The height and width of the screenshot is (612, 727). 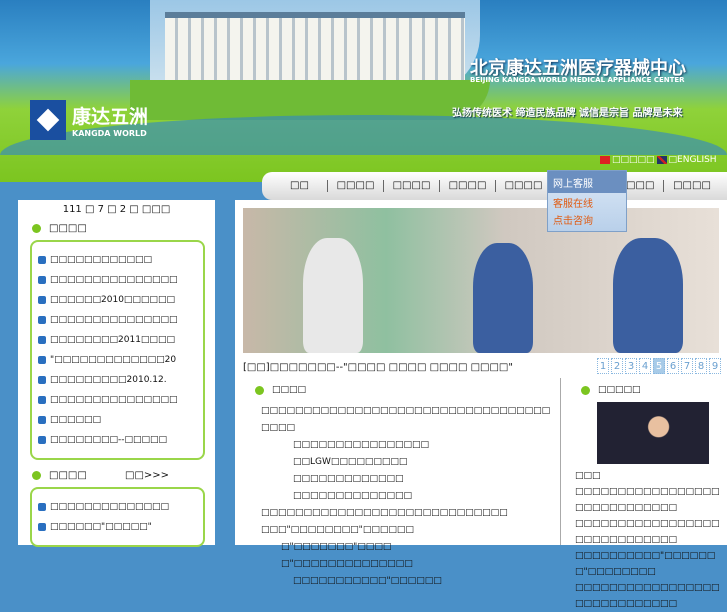 I want to click on leader-title: □□□□□, so click(x=619, y=390).